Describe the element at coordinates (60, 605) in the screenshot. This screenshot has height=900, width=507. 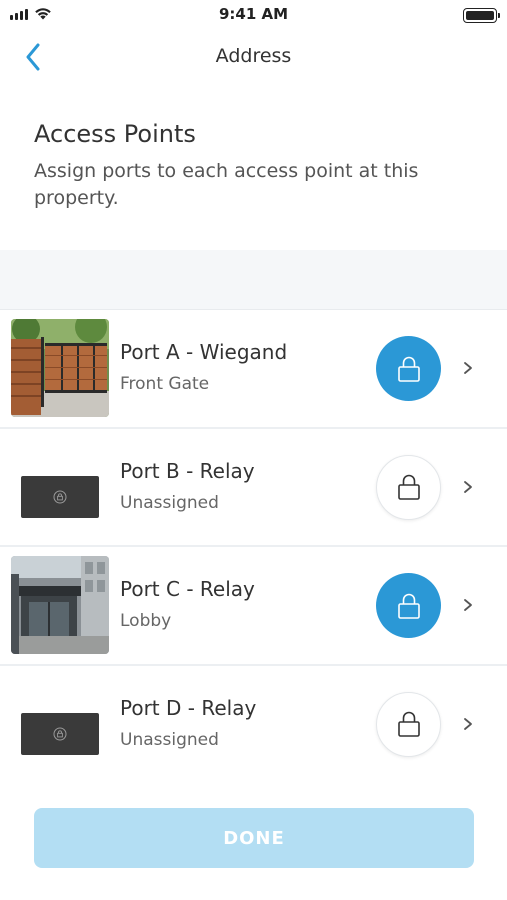
I see `lobby-entrance-photo` at that location.